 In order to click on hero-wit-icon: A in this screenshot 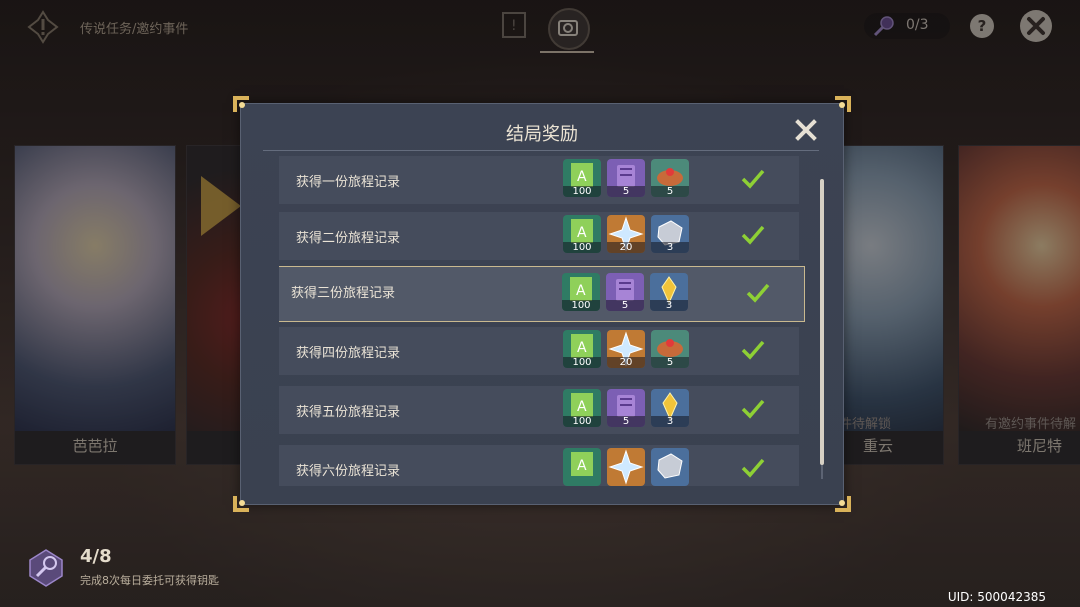, I will do `click(582, 467)`.